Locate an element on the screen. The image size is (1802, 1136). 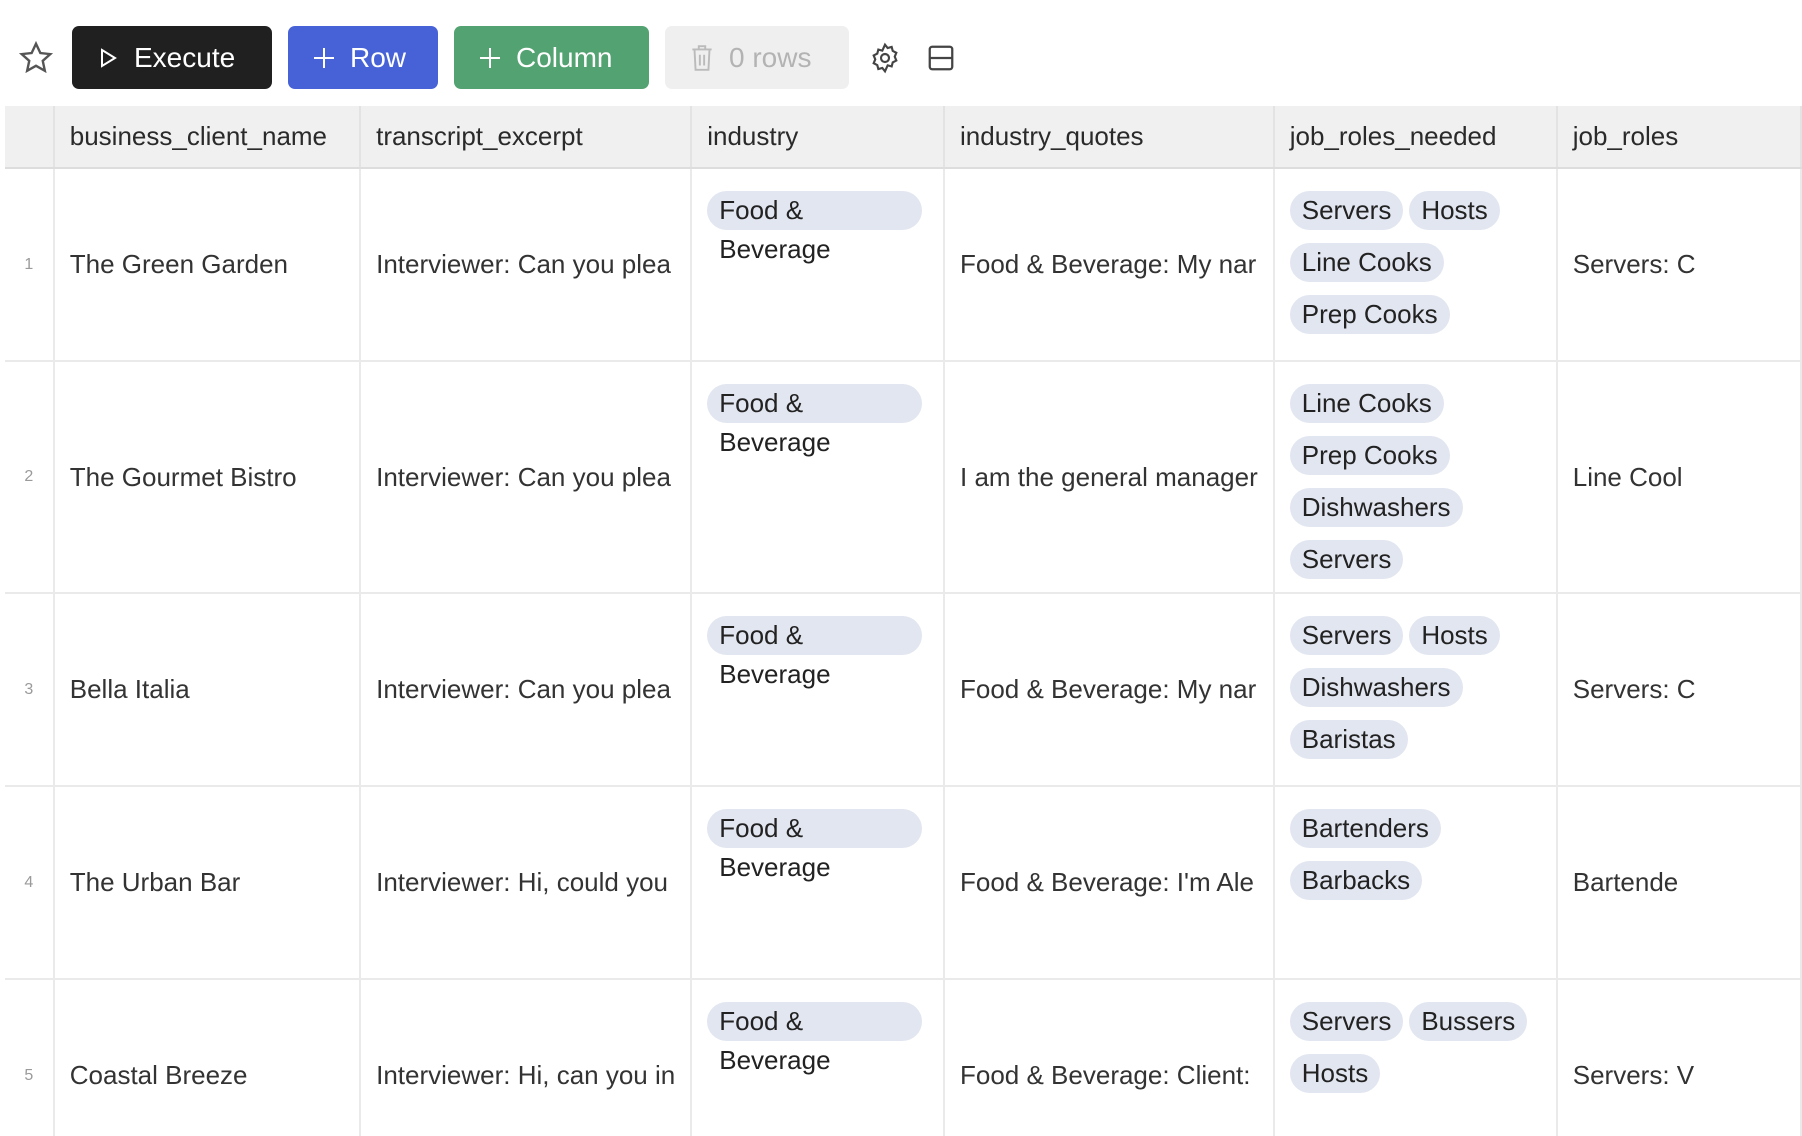
cell-business-client-name: Bella Italia is located at coordinates (207, 690).